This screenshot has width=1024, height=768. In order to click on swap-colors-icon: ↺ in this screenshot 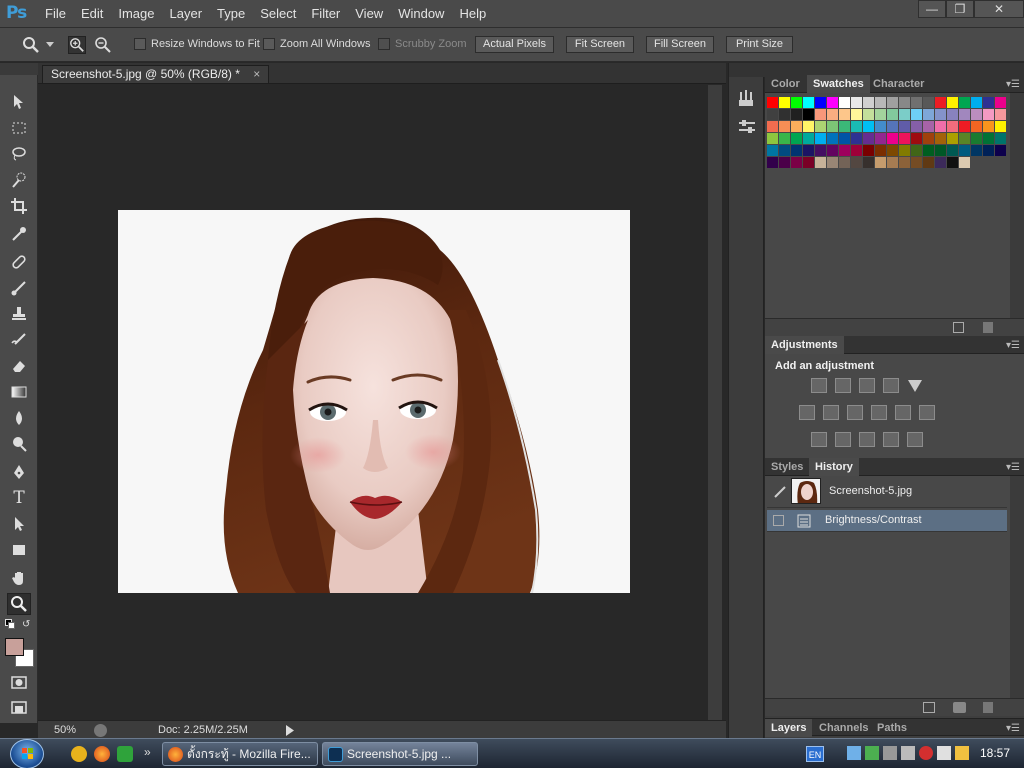, I will do `click(26, 624)`.